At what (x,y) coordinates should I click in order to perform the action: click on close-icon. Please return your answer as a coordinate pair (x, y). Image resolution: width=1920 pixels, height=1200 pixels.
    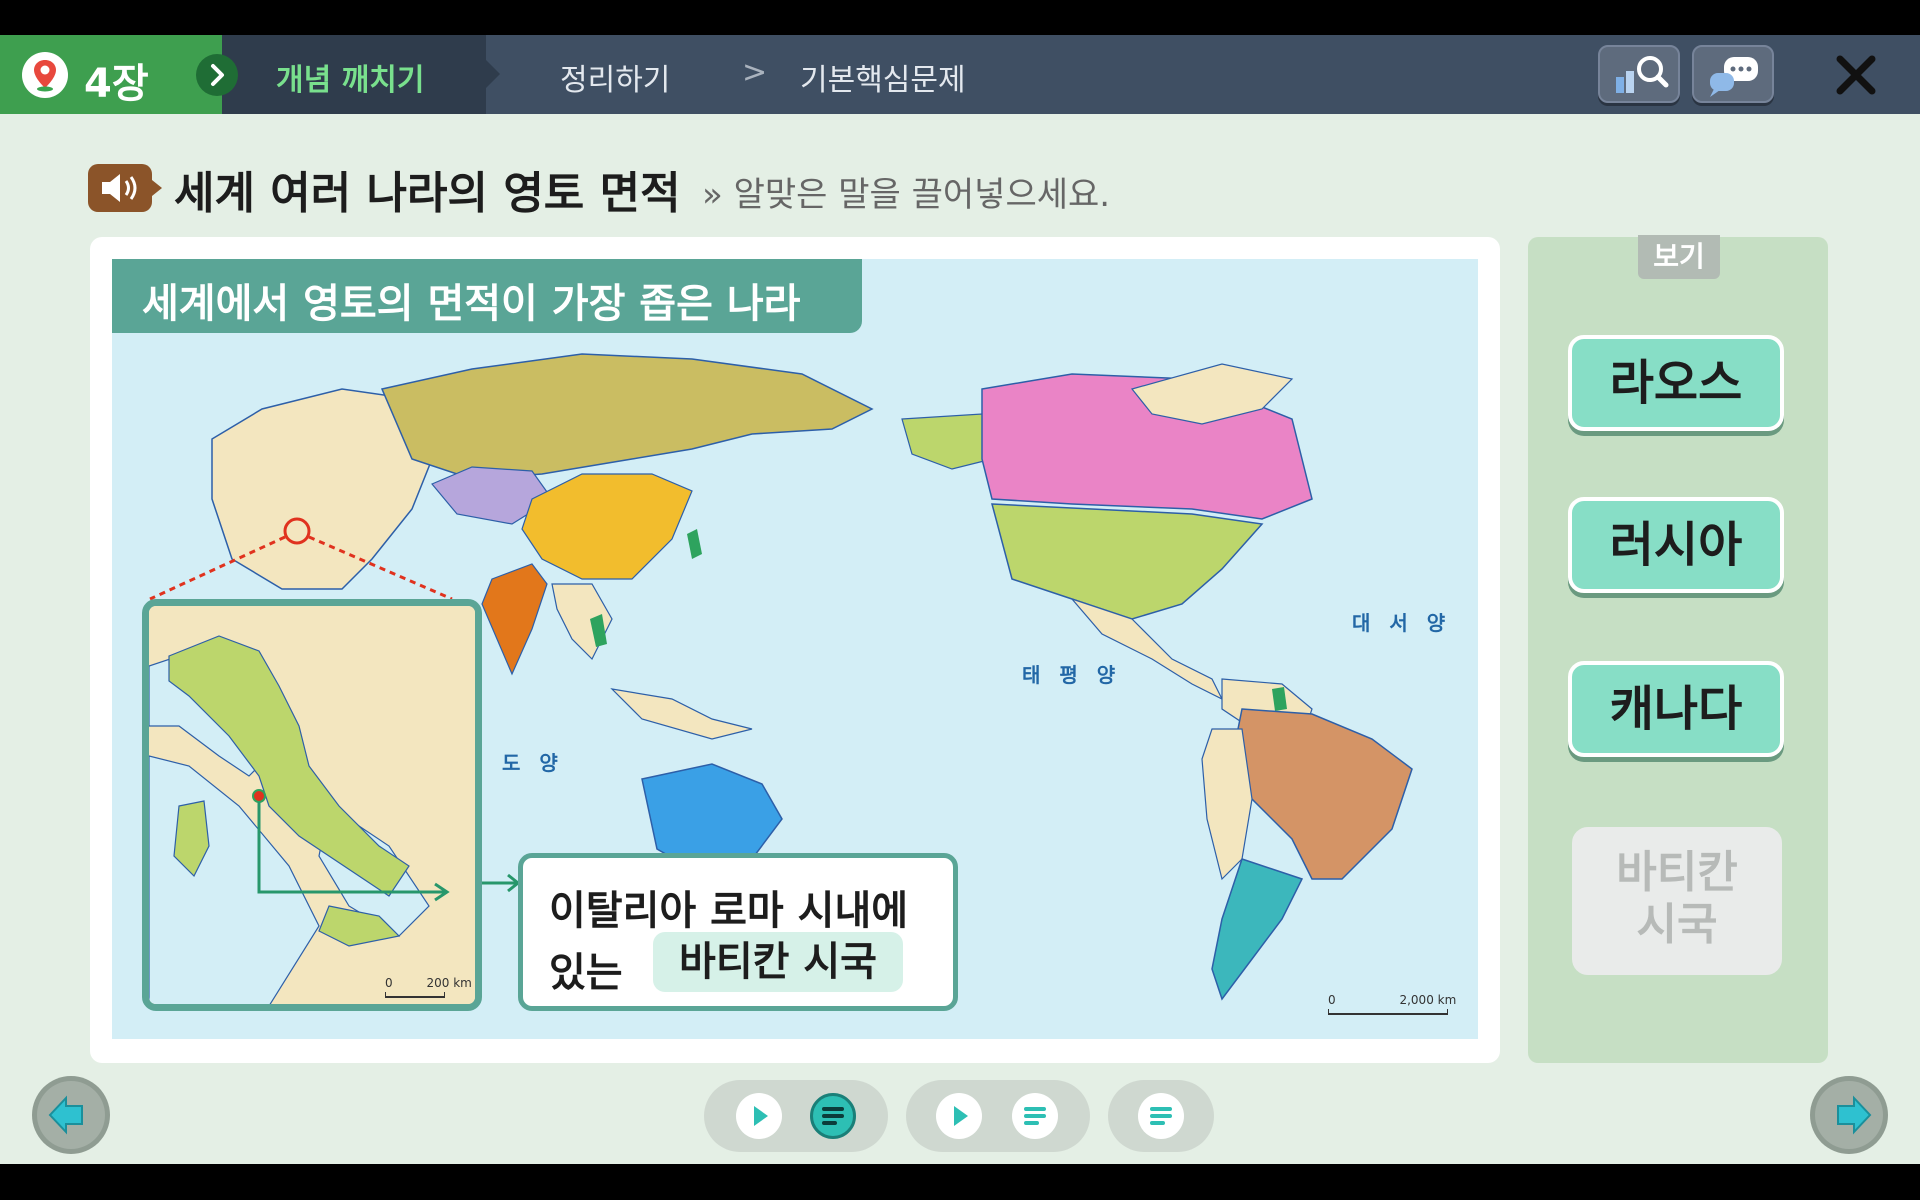
    Looking at the image, I should click on (1856, 75).